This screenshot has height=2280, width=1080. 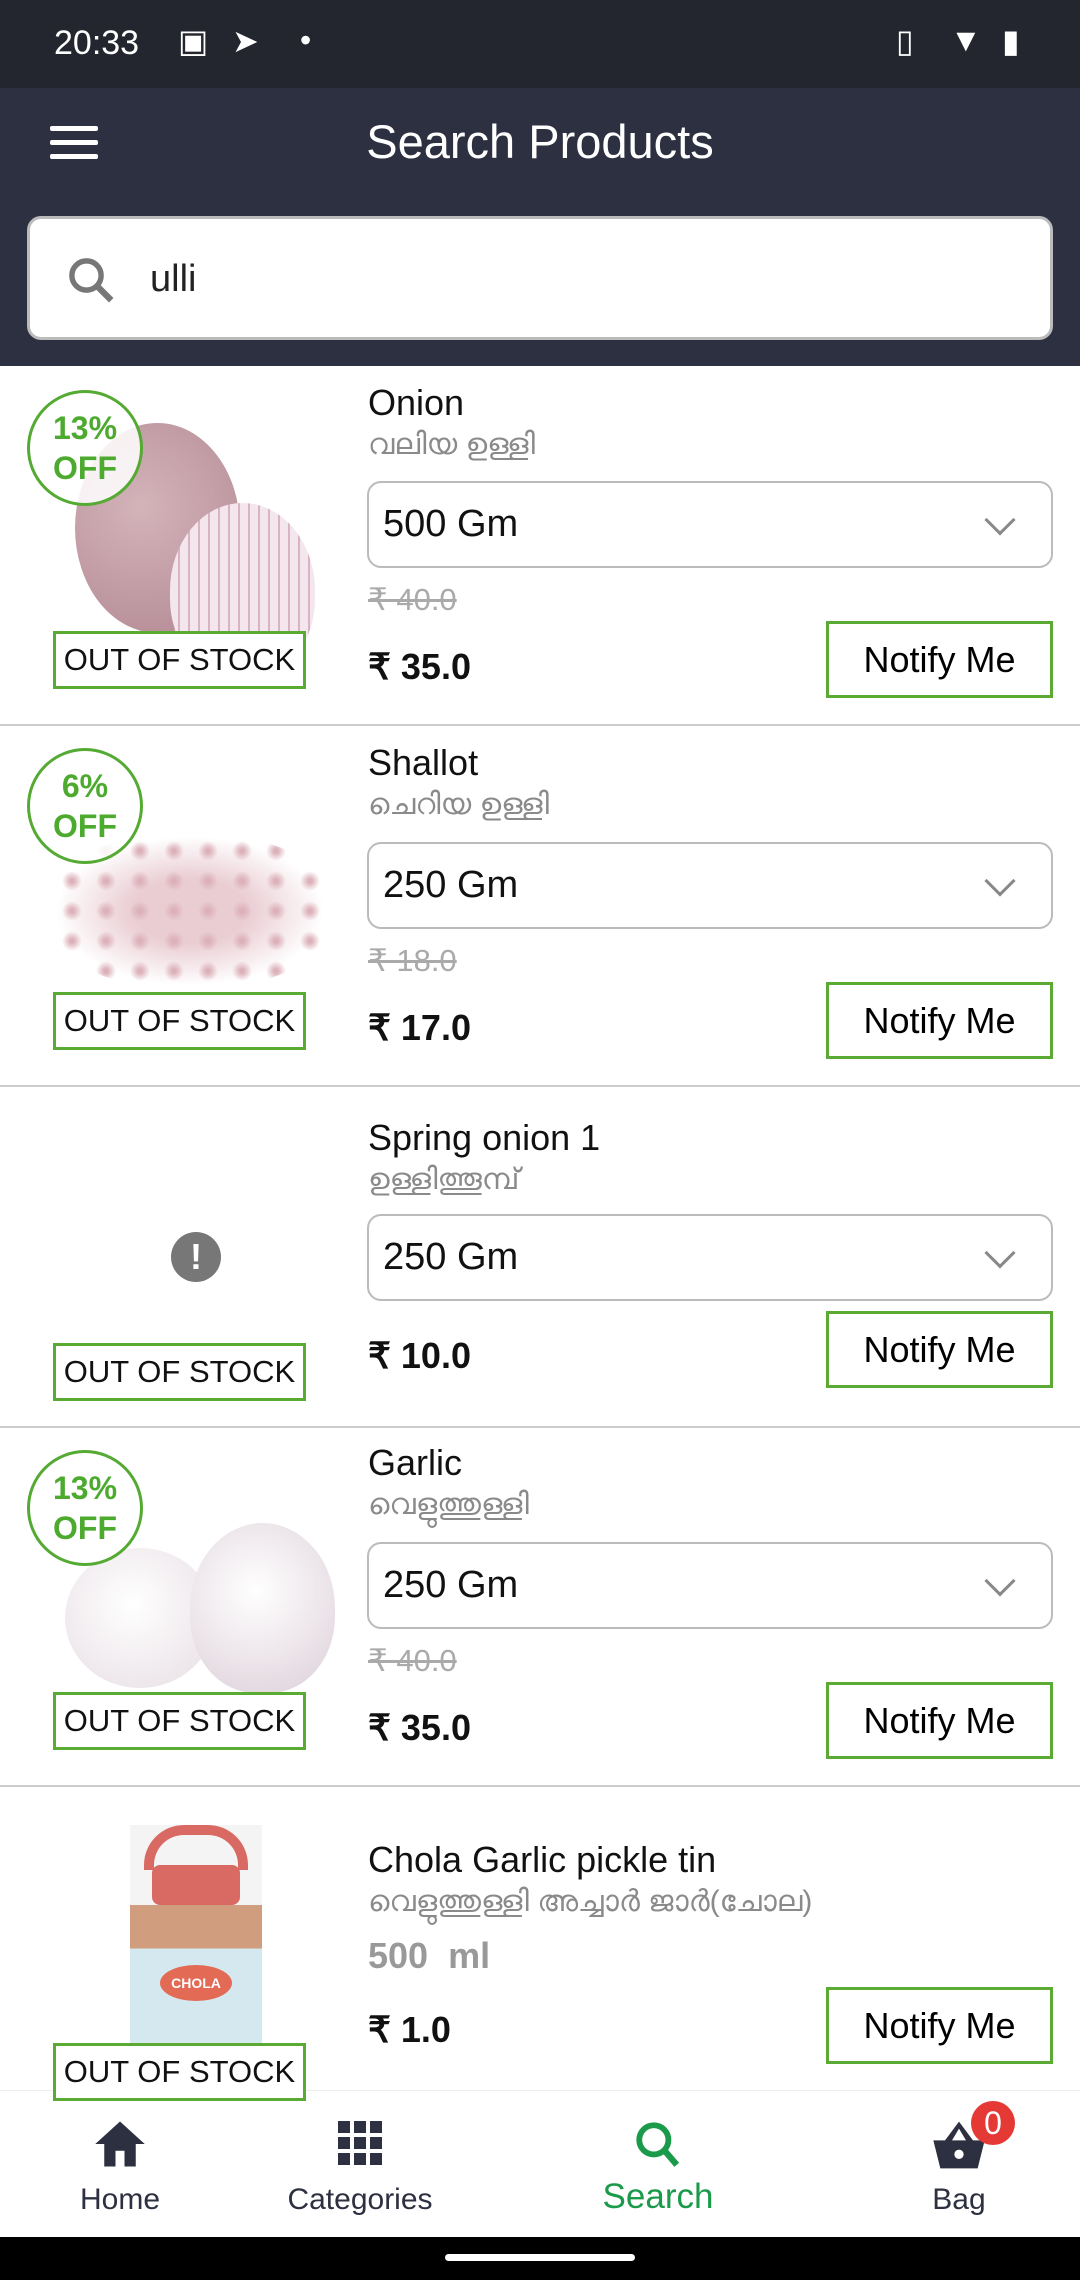 What do you see at coordinates (262, 1608) in the screenshot?
I see `product-image-bulb` at bounding box center [262, 1608].